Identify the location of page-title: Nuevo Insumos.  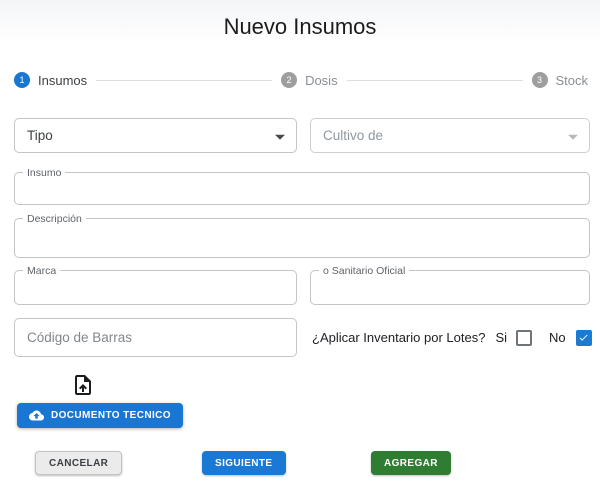
(300, 26).